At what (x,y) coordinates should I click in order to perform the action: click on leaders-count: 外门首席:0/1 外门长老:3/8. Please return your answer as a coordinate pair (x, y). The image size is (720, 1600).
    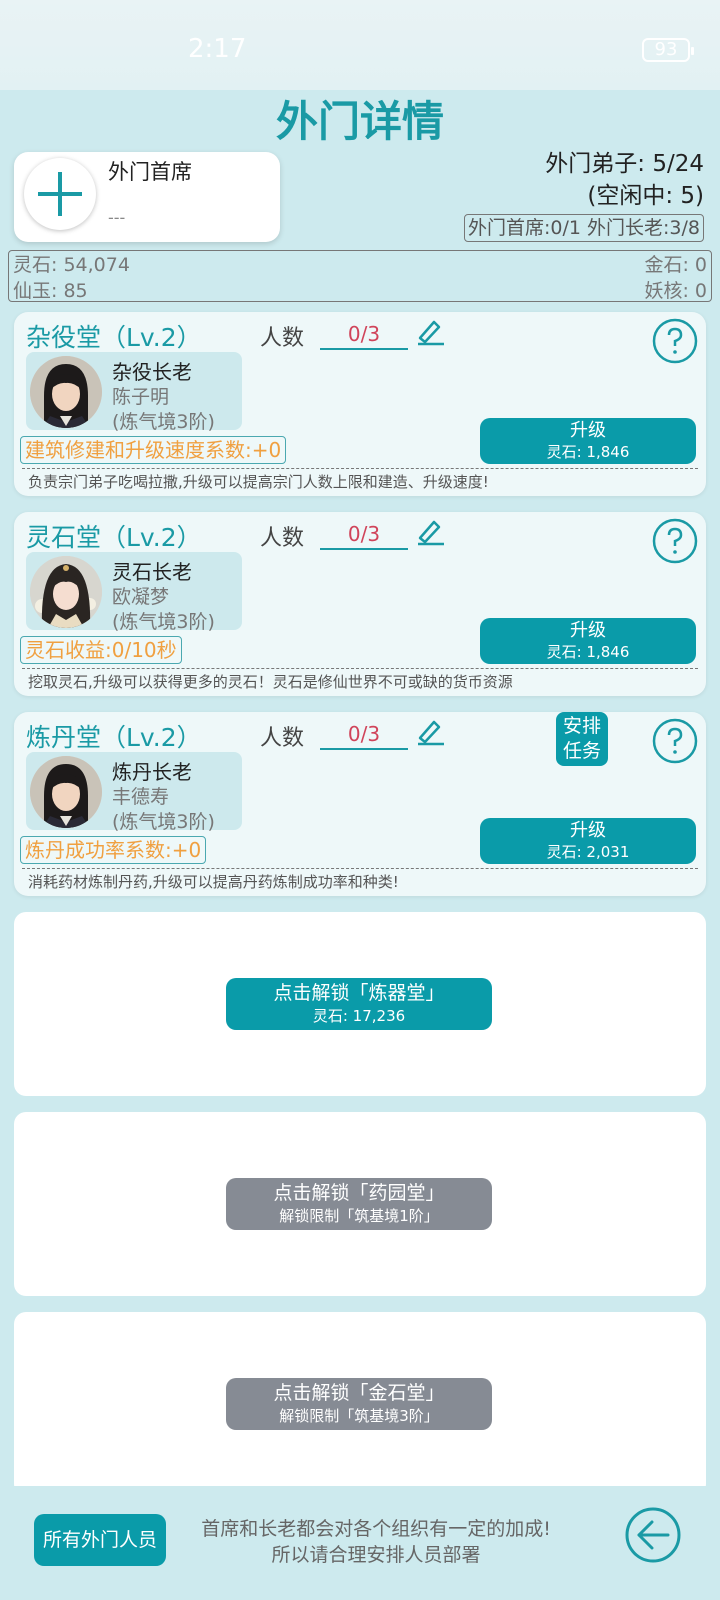
    Looking at the image, I should click on (584, 228).